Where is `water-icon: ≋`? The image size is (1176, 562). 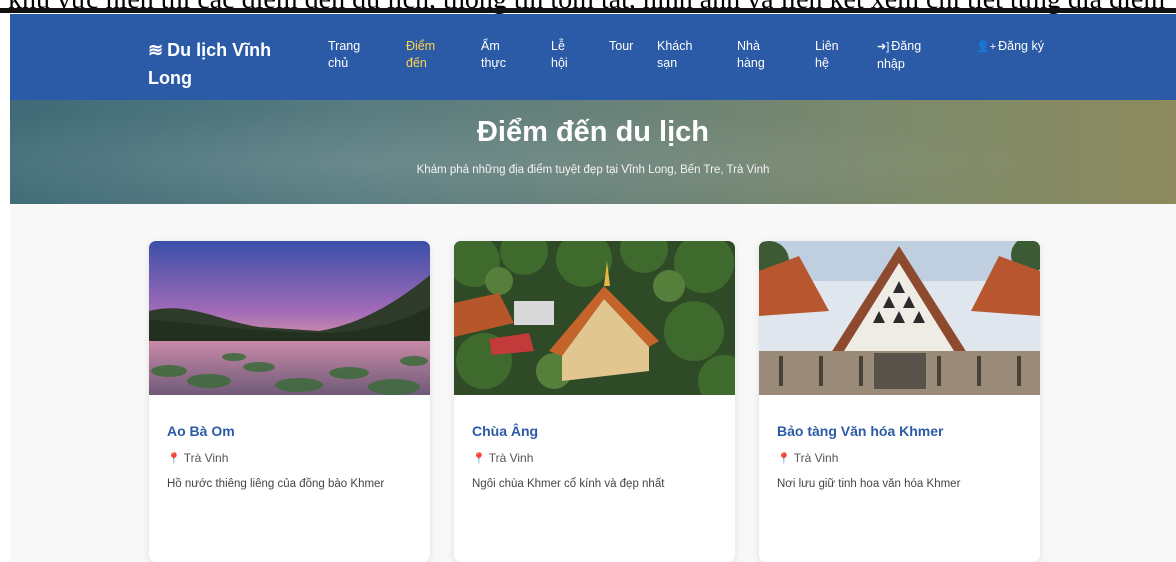 water-icon: ≋ is located at coordinates (156, 50).